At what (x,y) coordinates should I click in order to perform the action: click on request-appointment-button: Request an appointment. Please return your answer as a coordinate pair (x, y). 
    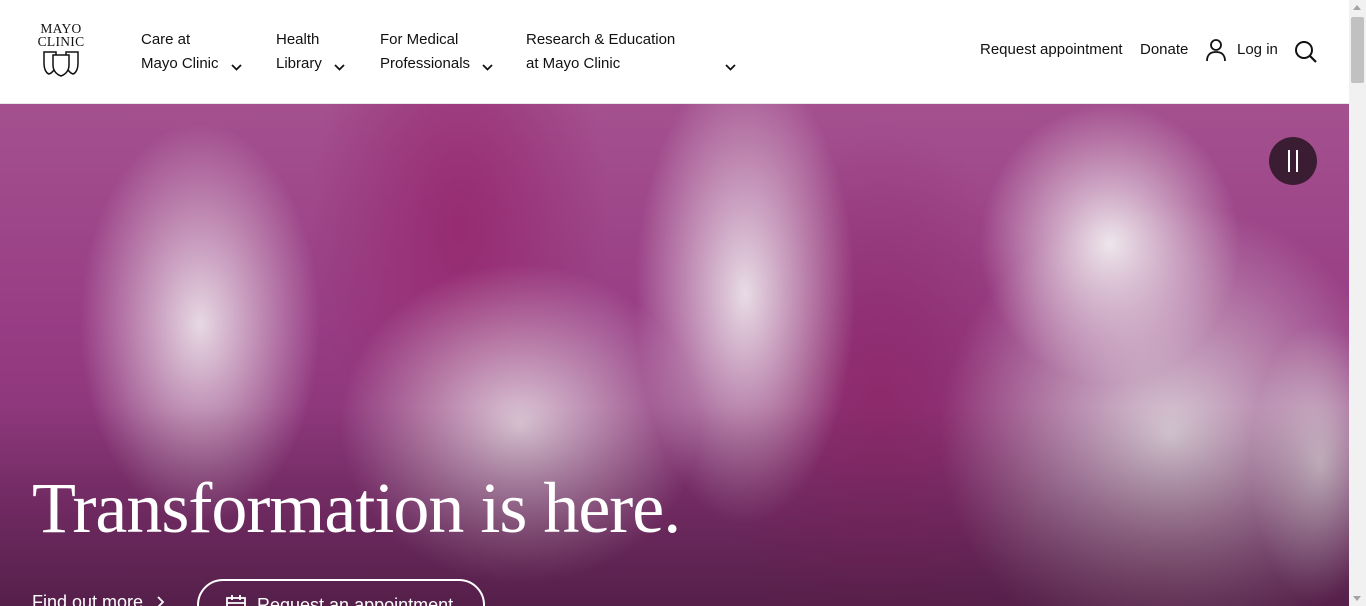
    Looking at the image, I should click on (341, 592).